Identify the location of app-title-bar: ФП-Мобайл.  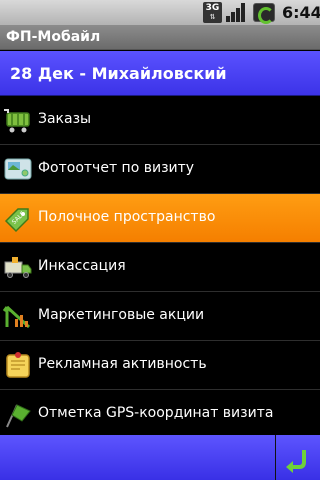
(160, 37).